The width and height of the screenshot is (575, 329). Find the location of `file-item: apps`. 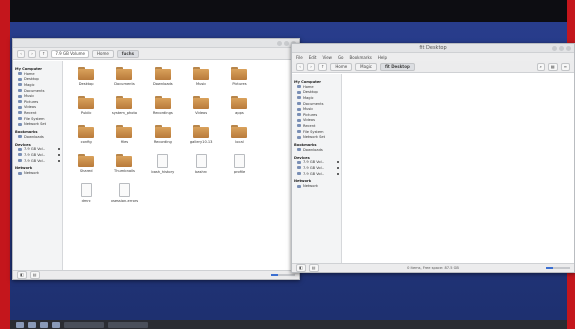

file-item: apps is located at coordinates (239, 107).